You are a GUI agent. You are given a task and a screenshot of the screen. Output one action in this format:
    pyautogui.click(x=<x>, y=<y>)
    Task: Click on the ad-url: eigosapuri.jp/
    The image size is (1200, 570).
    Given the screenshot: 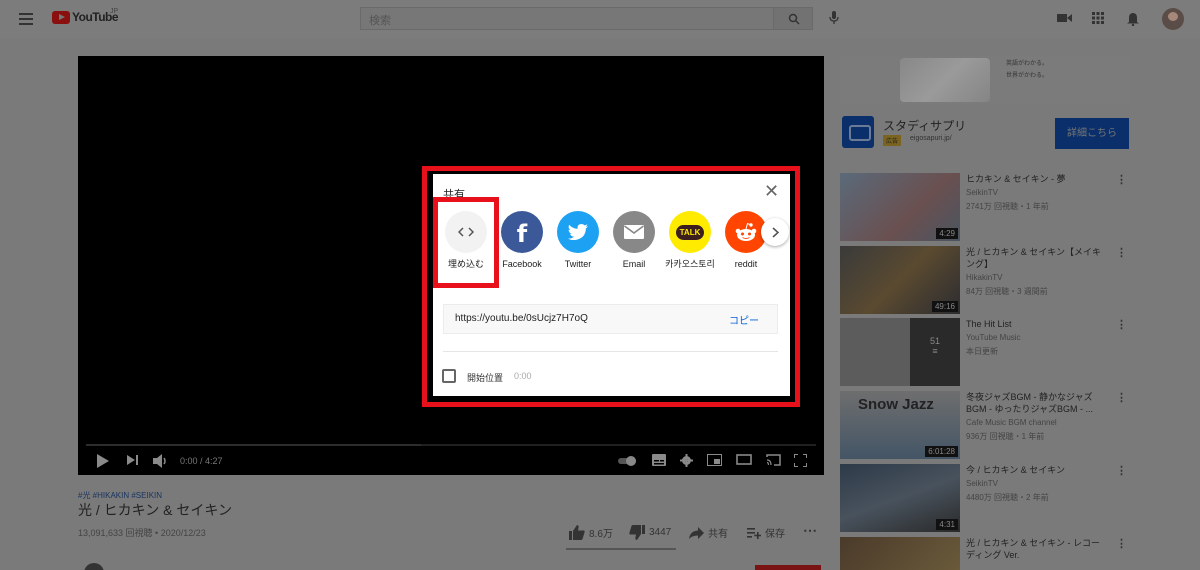 What is the action you would take?
    pyautogui.click(x=931, y=138)
    